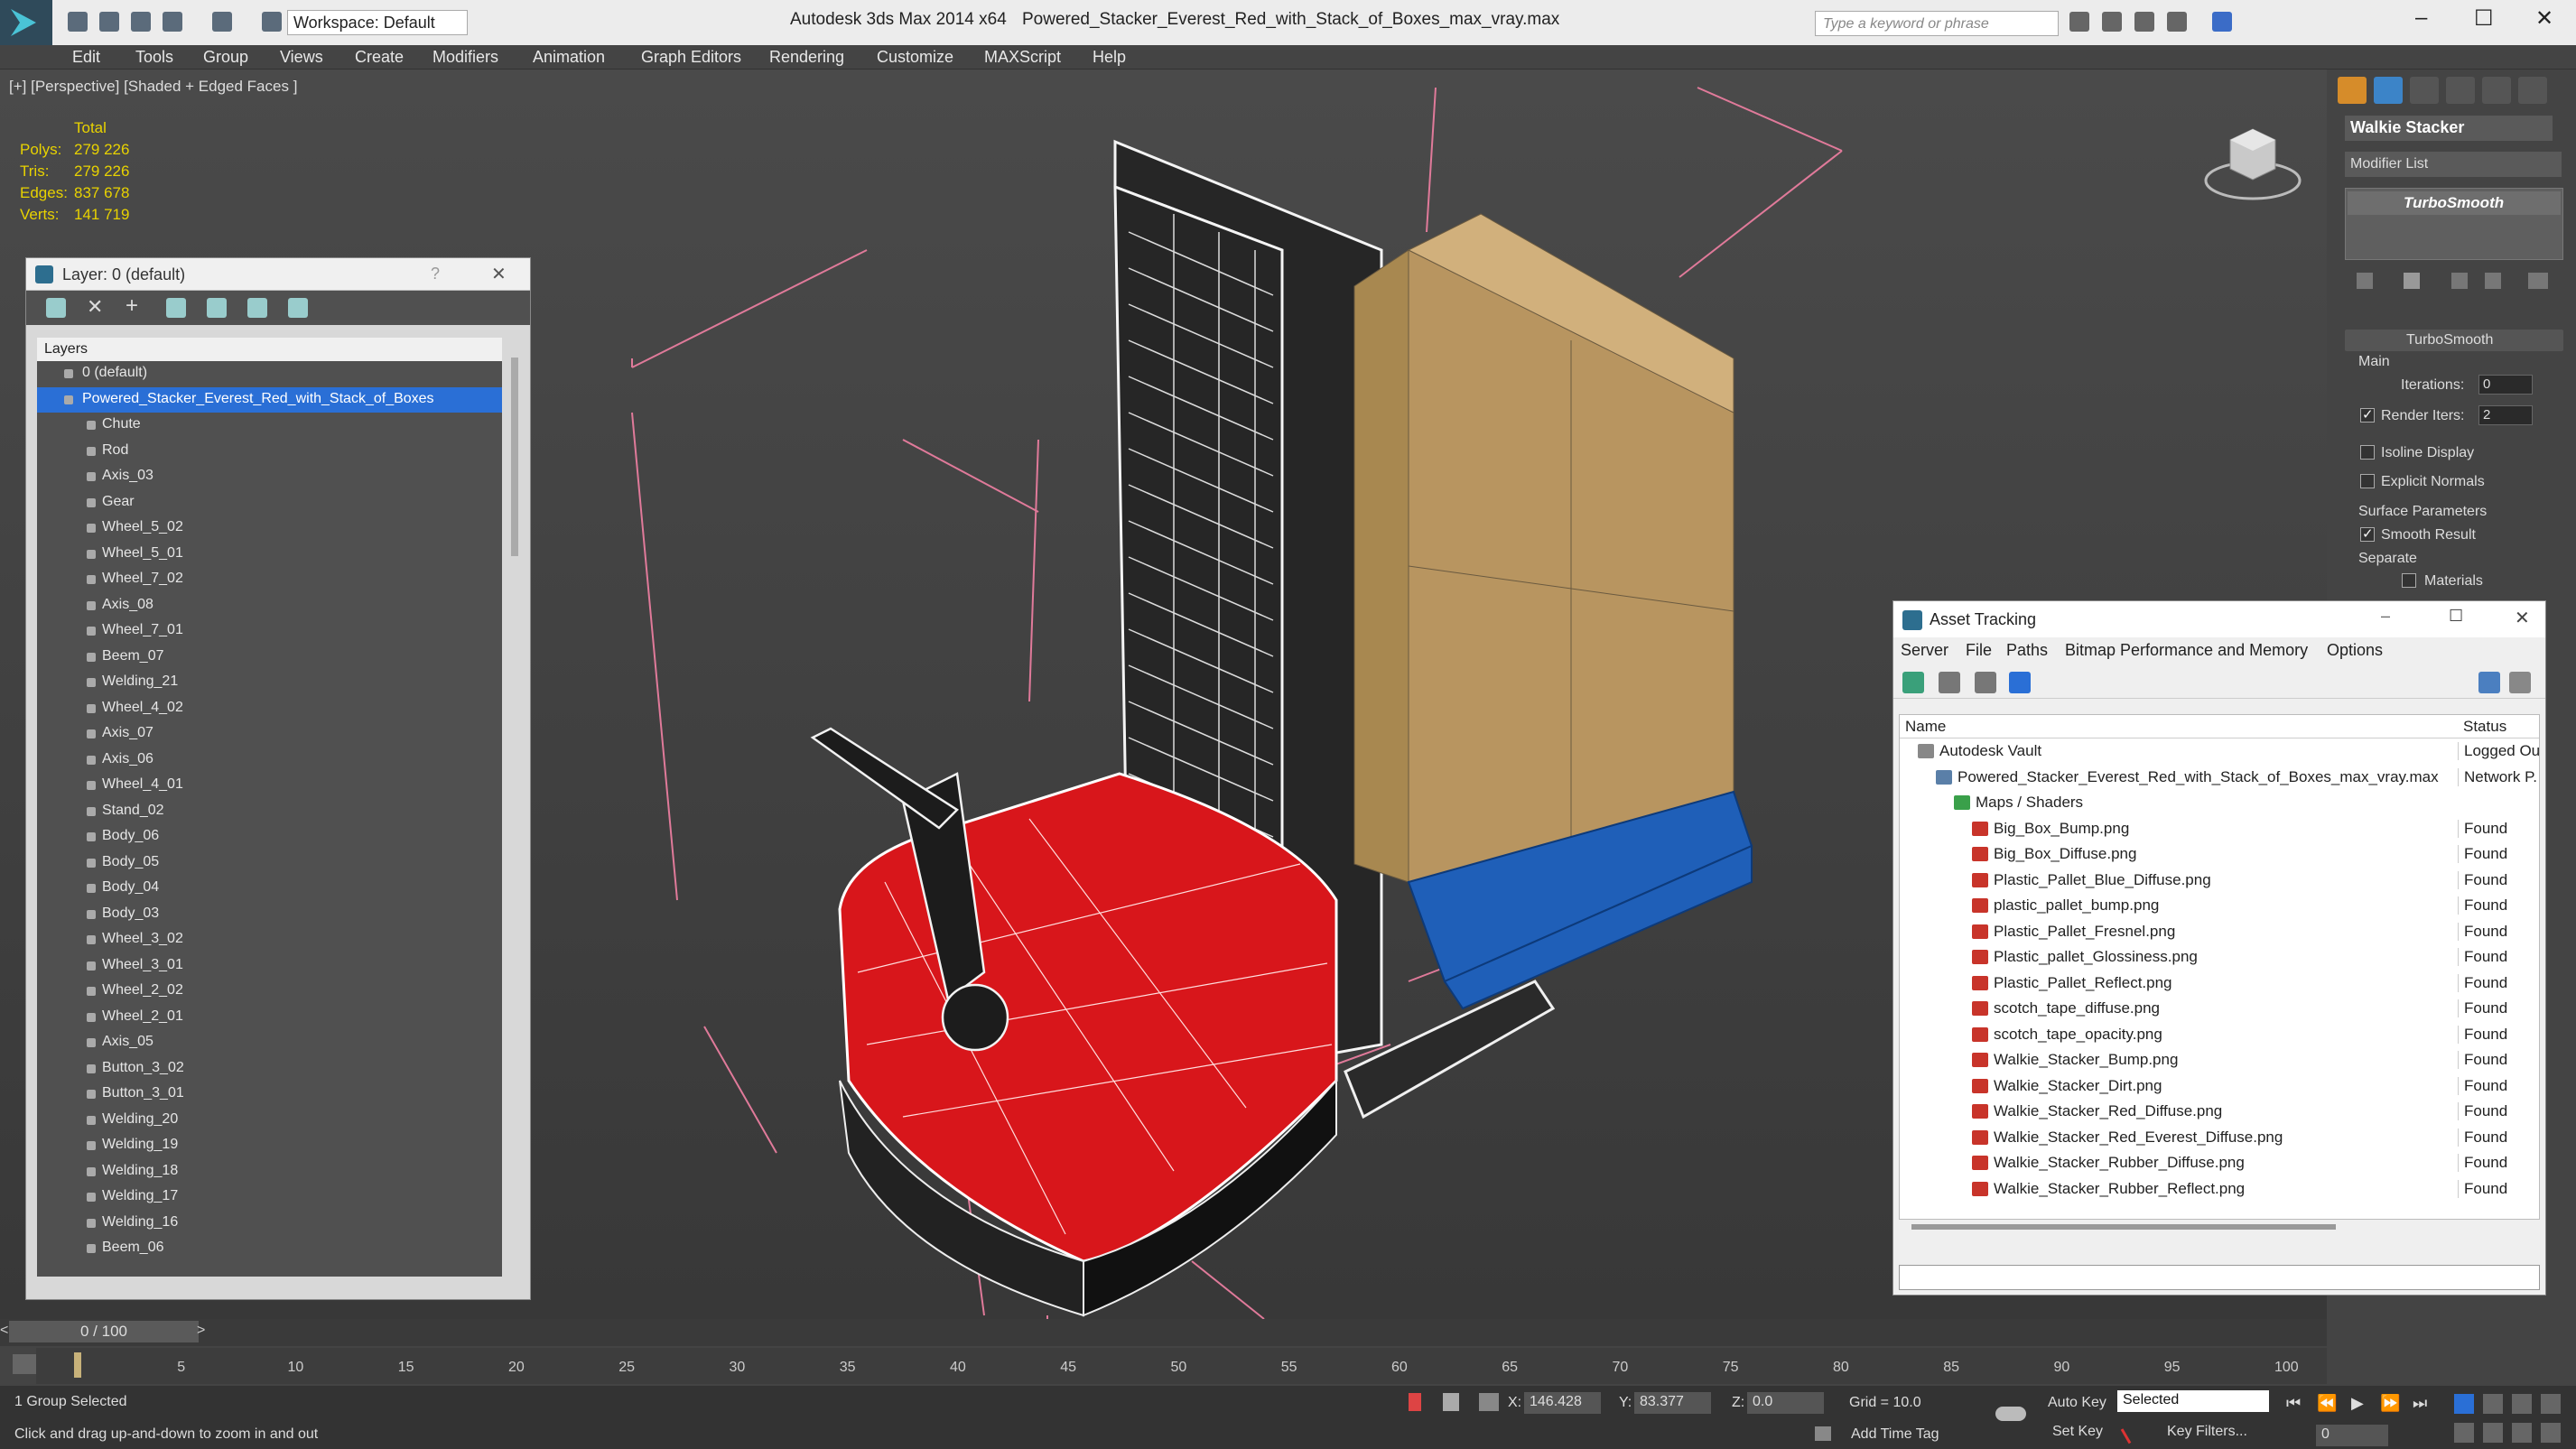 This screenshot has width=2576, height=1449. Describe the element at coordinates (691, 57) in the screenshot. I see `menu-graph-editors: Graph Editors` at that location.